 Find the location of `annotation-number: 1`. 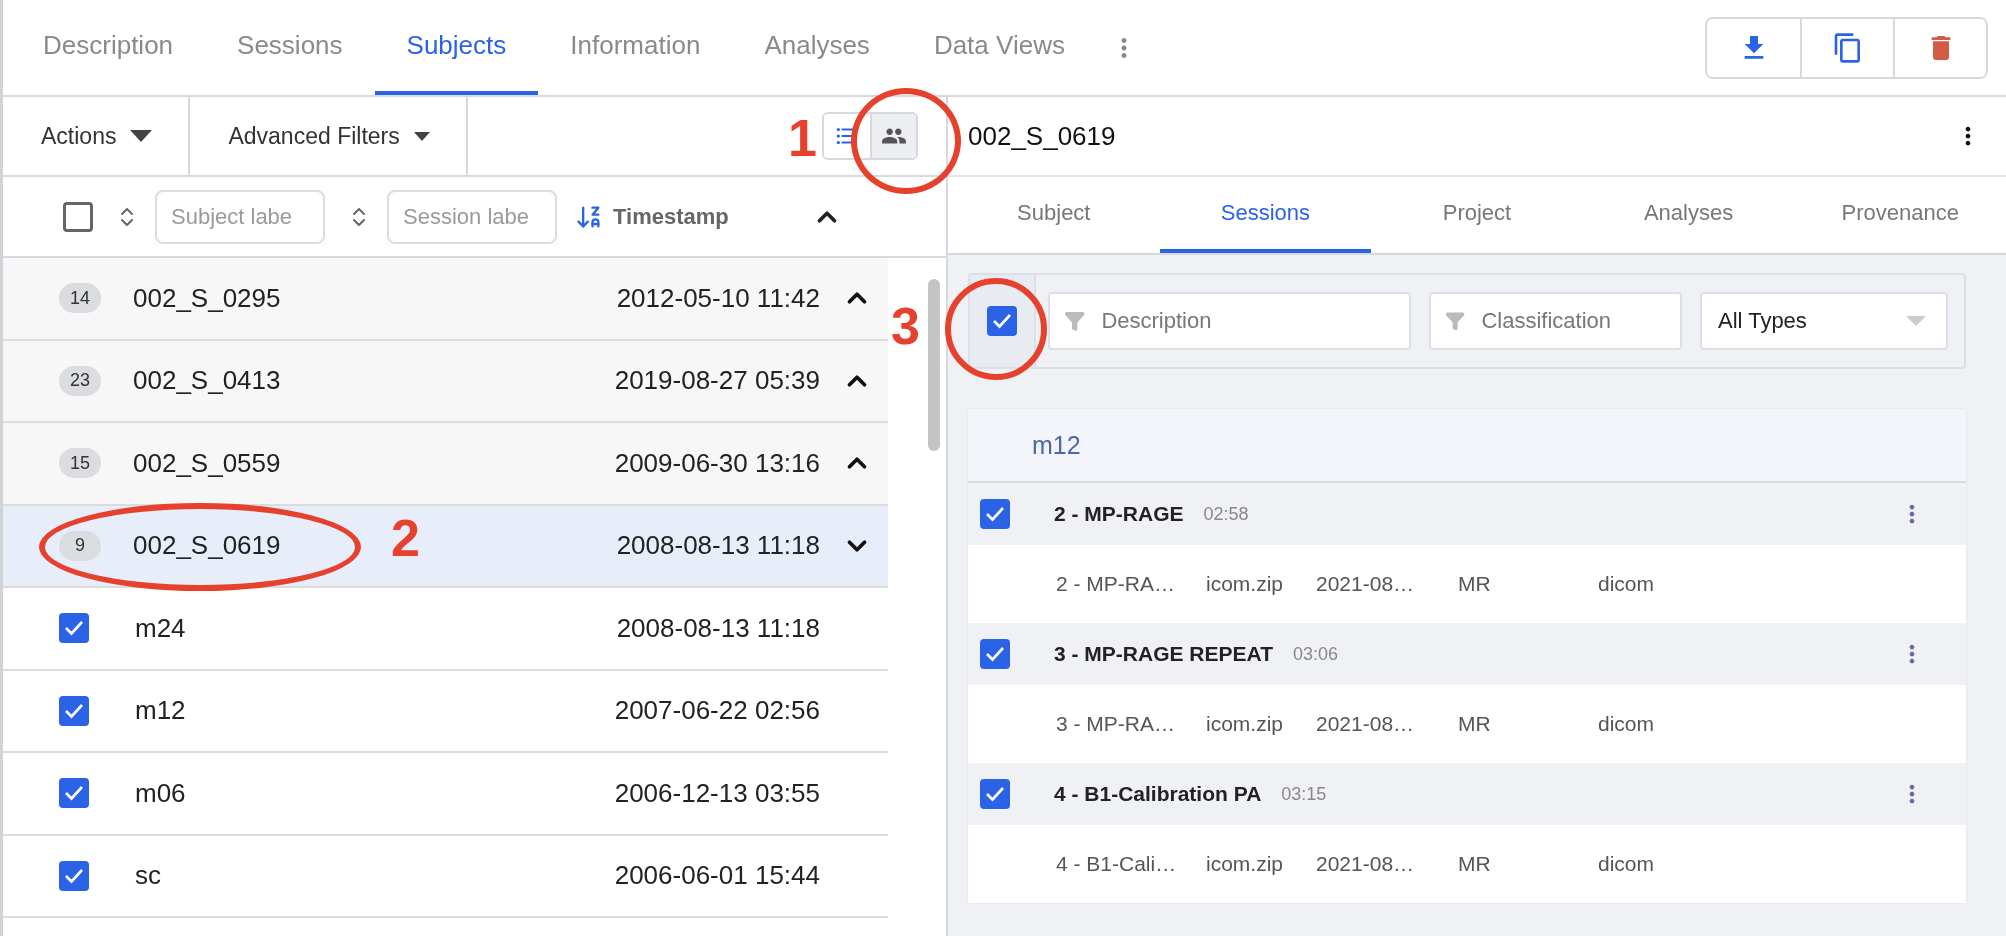

annotation-number: 1 is located at coordinates (802, 138).